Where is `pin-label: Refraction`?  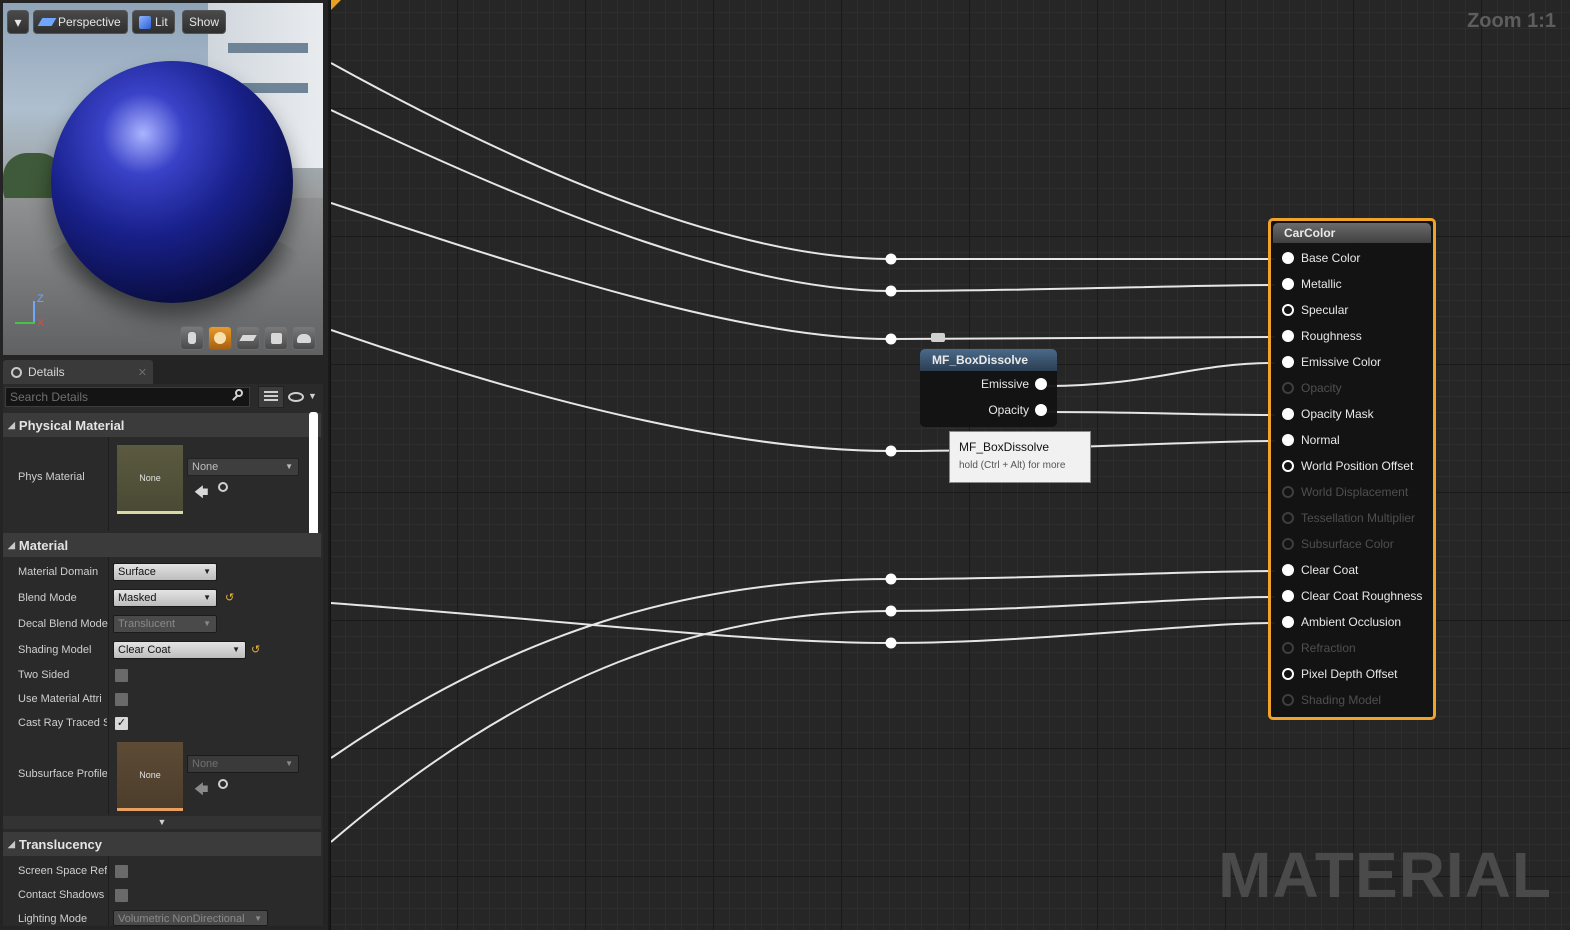 pin-label: Refraction is located at coordinates (1328, 648).